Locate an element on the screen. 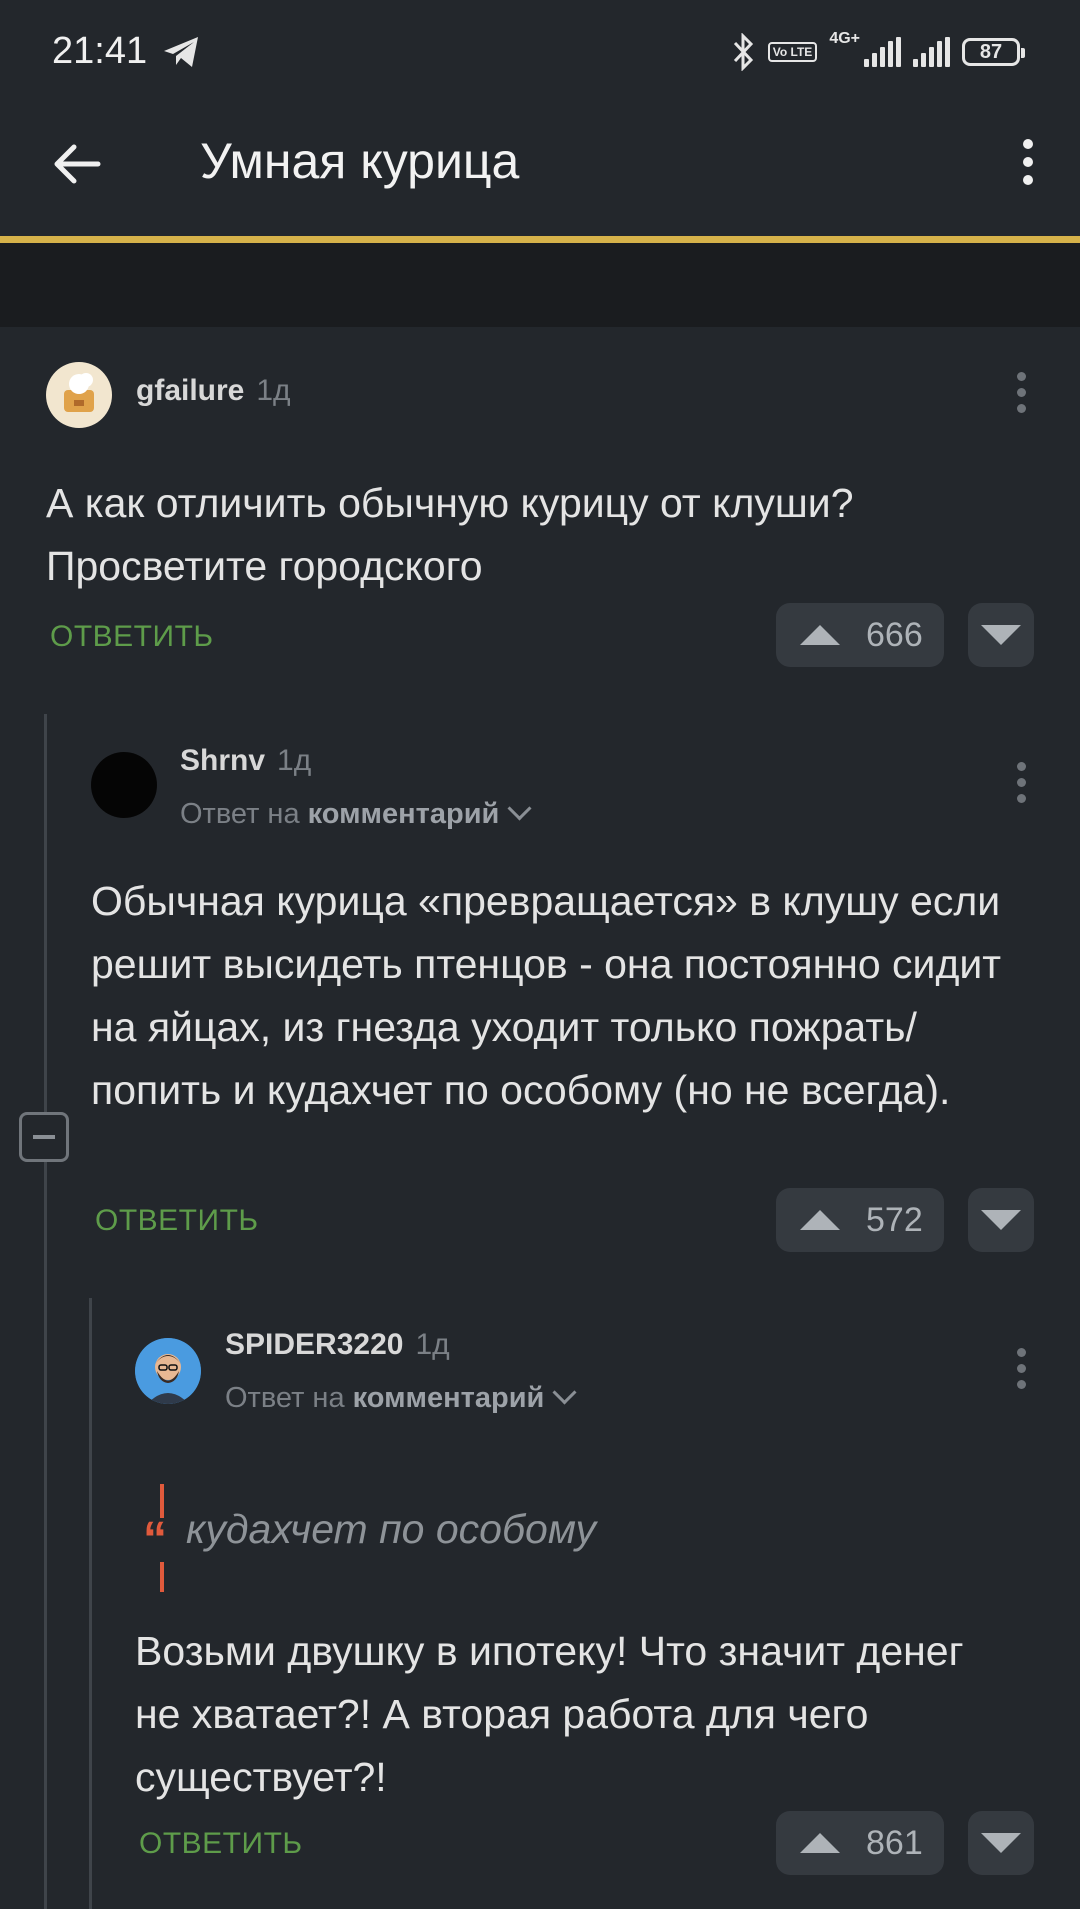  telegram-icon is located at coordinates (181, 52).